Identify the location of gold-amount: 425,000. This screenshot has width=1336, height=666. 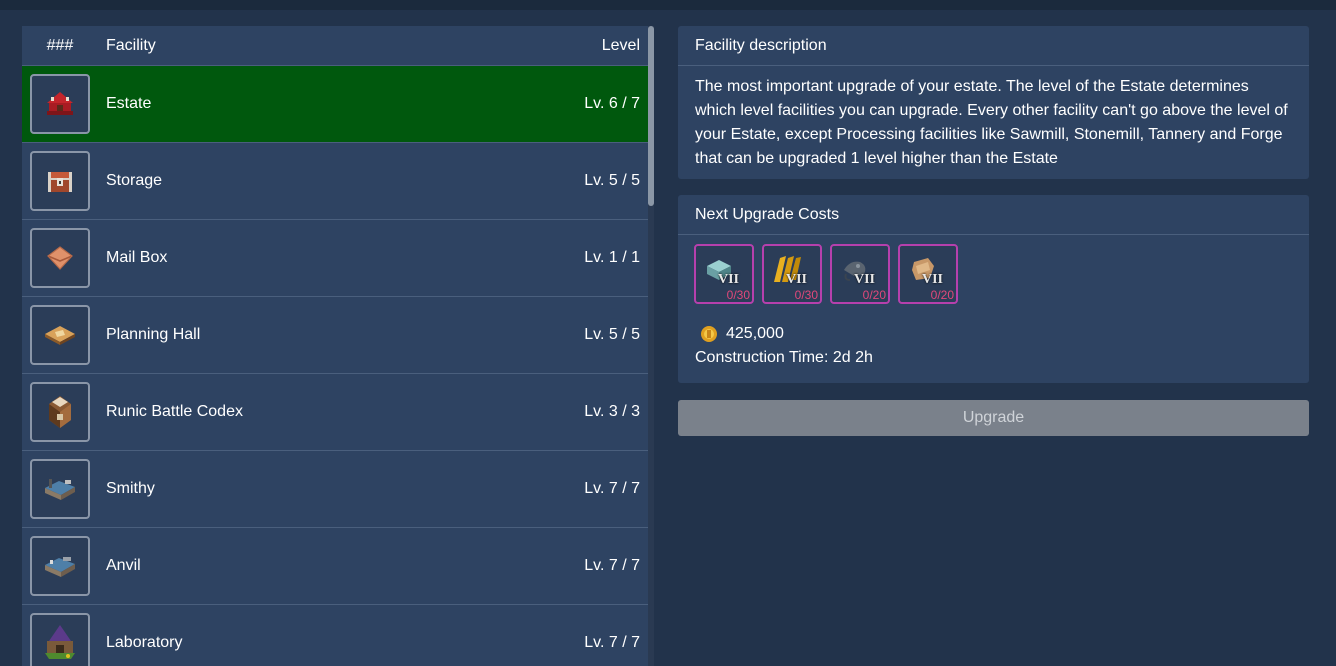
(755, 333).